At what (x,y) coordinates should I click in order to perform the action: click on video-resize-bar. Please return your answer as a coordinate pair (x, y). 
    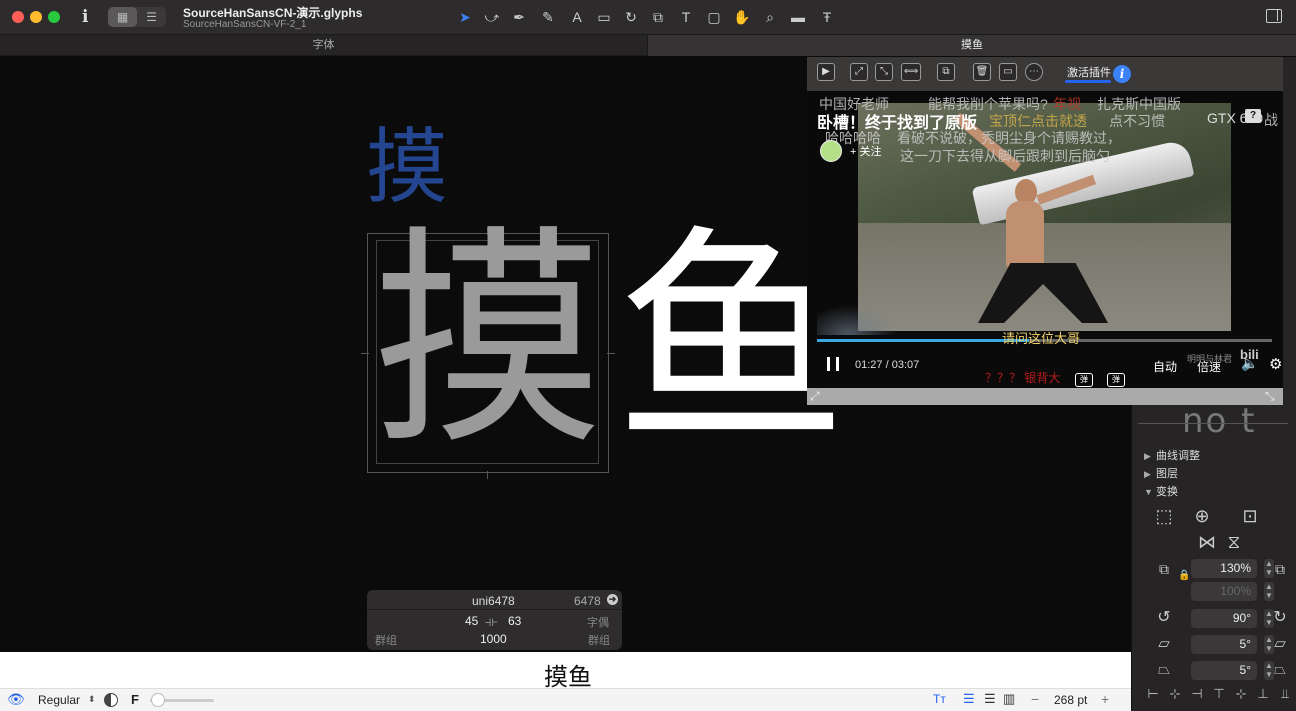
    Looking at the image, I should click on (1045, 396).